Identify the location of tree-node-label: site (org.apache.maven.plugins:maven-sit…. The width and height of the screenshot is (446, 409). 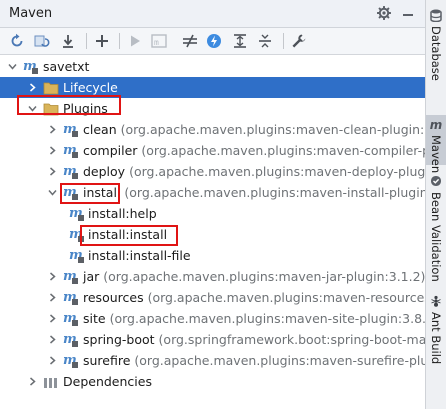
(254, 318).